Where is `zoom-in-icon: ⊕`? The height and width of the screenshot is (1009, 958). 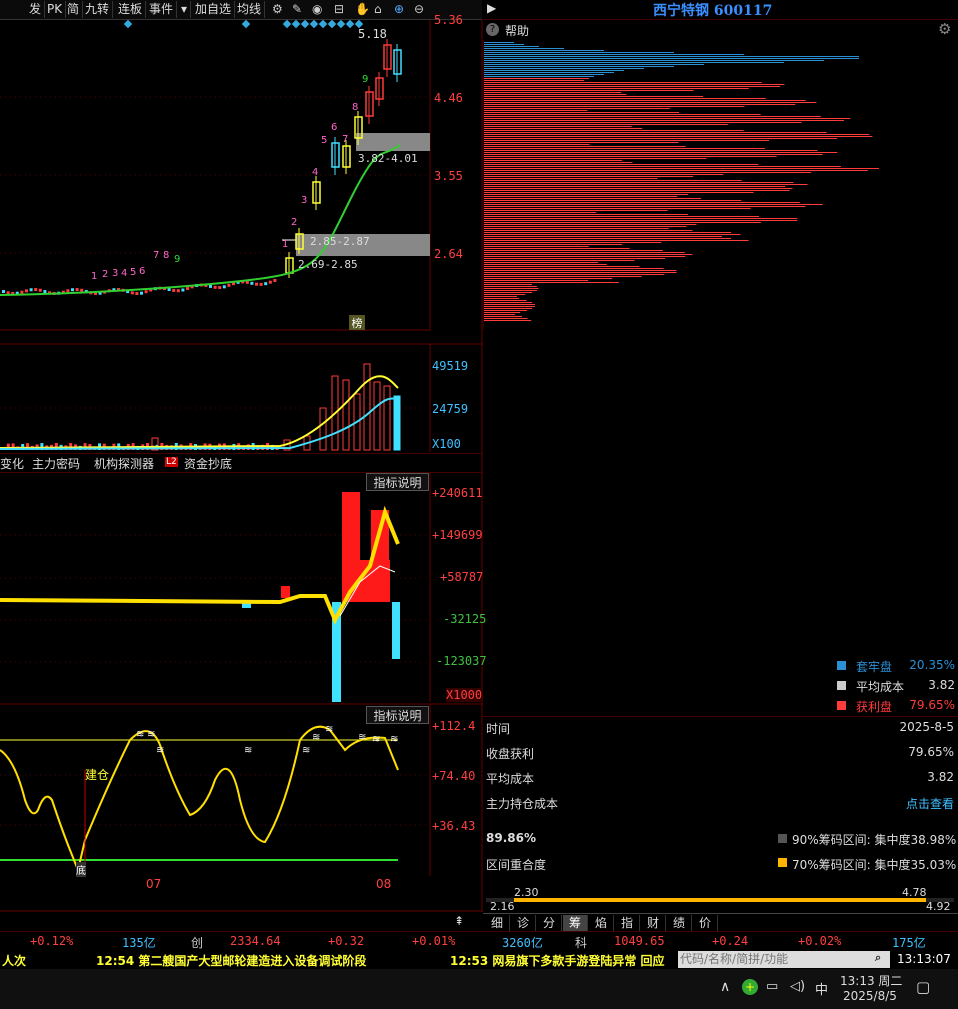 zoom-in-icon: ⊕ is located at coordinates (399, 9).